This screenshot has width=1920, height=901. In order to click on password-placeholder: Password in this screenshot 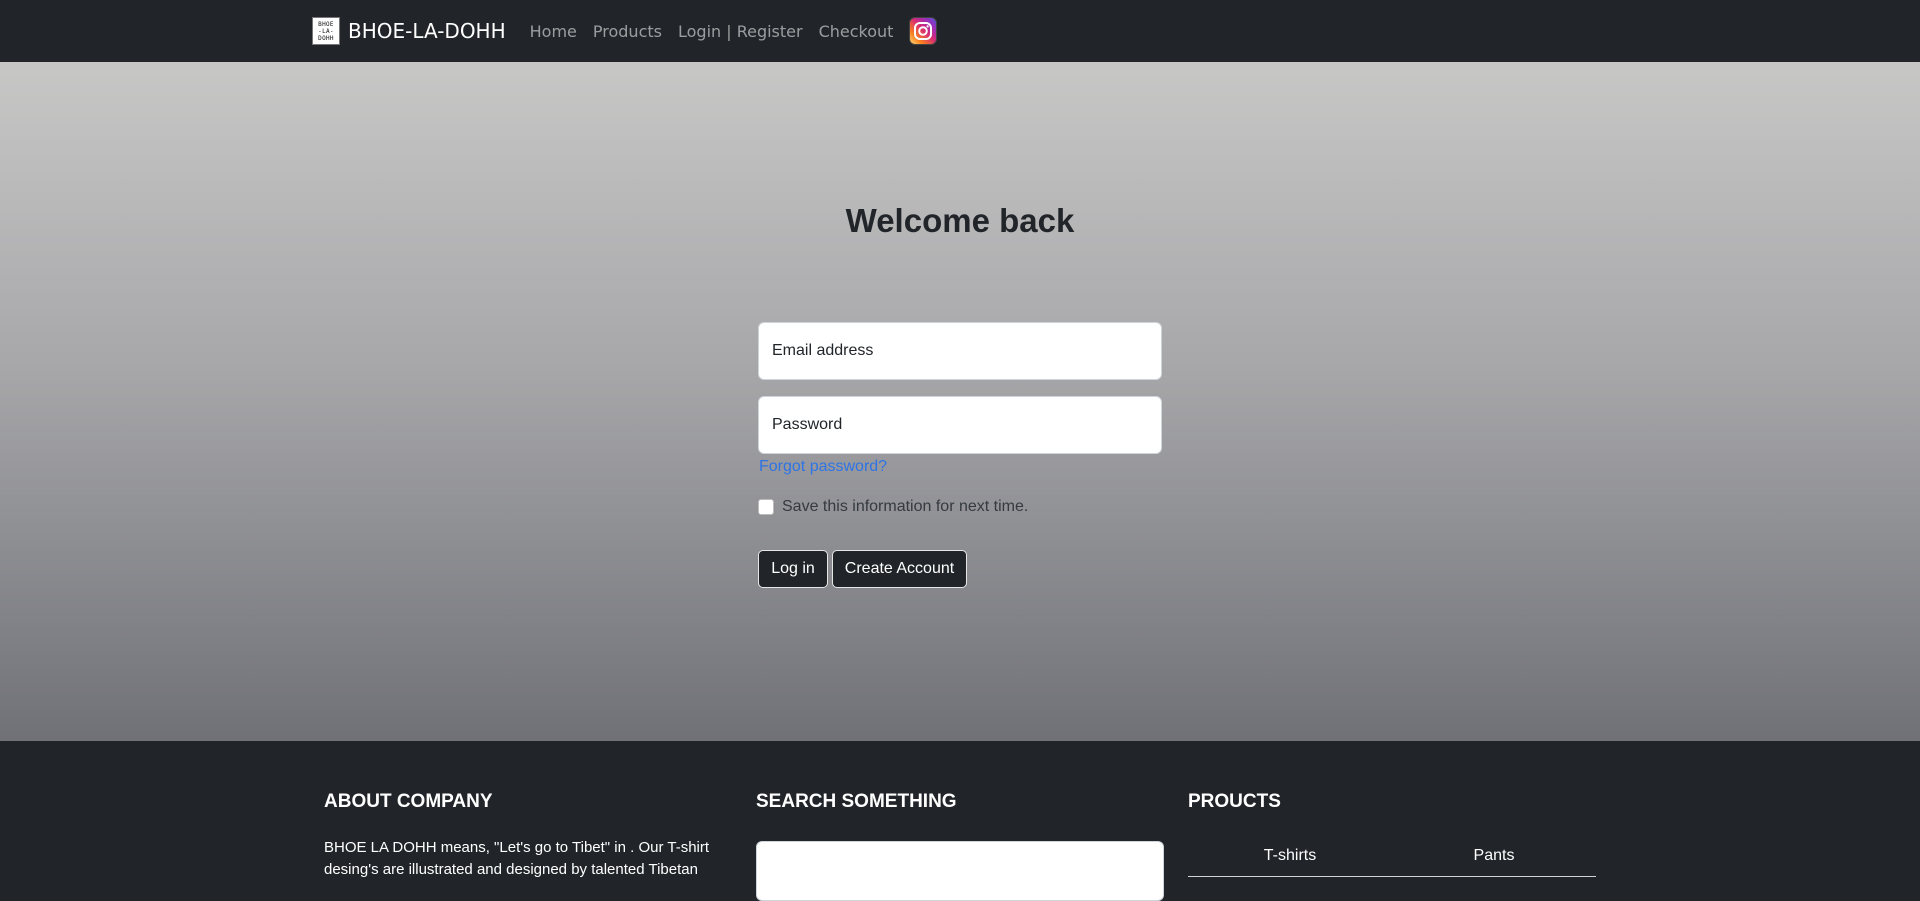, I will do `click(807, 424)`.